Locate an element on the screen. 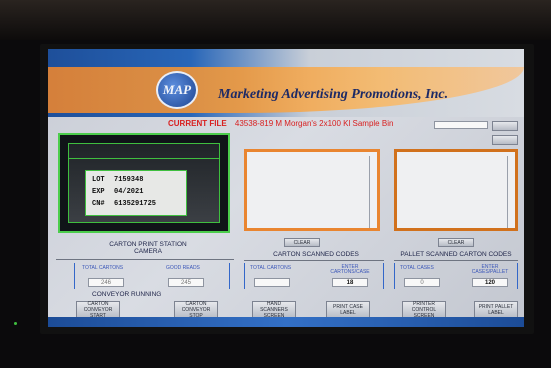  station-divider is located at coordinates (145, 259).